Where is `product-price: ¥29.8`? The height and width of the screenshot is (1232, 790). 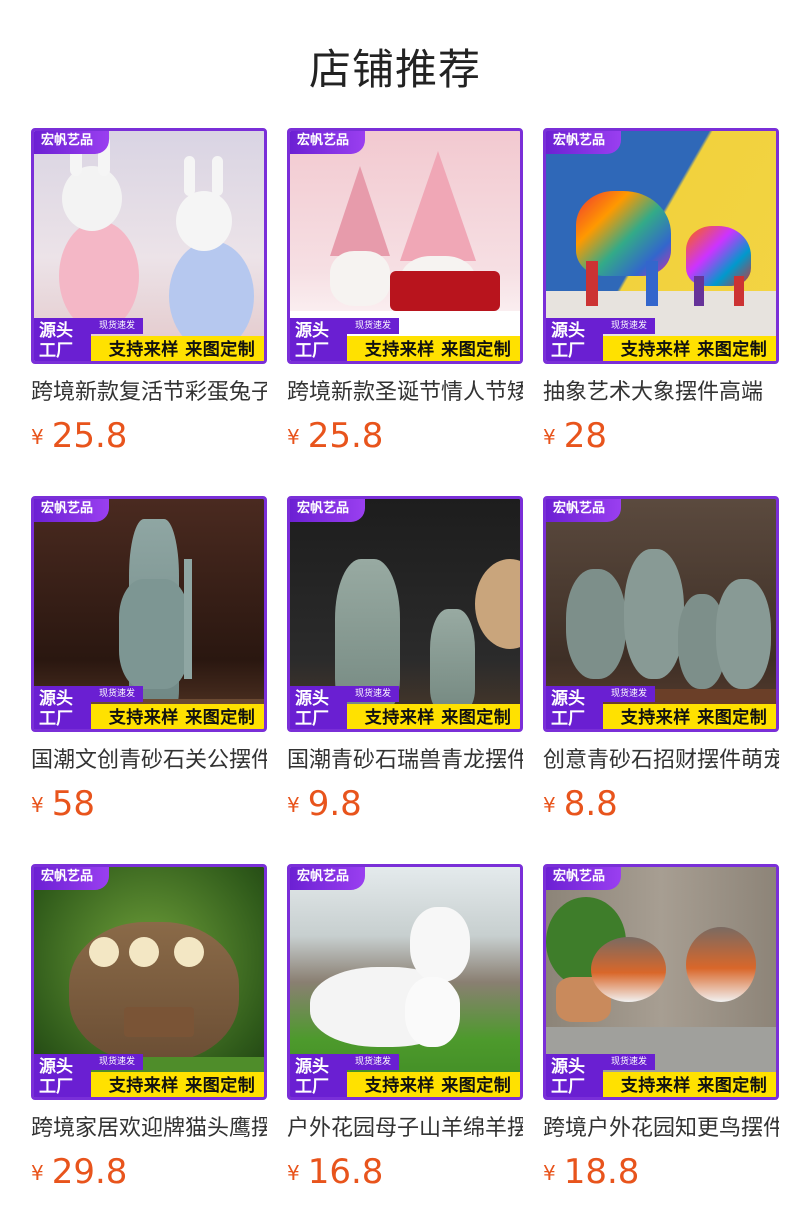 product-price: ¥29.8 is located at coordinates (79, 1172).